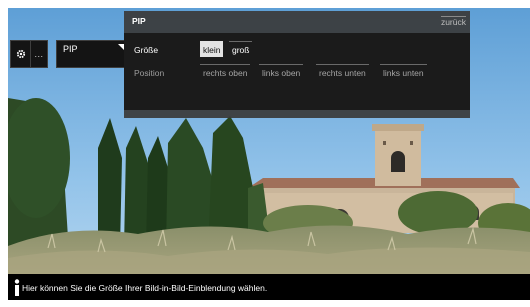  What do you see at coordinates (146, 50) in the screenshot?
I see `size-label: Größe` at bounding box center [146, 50].